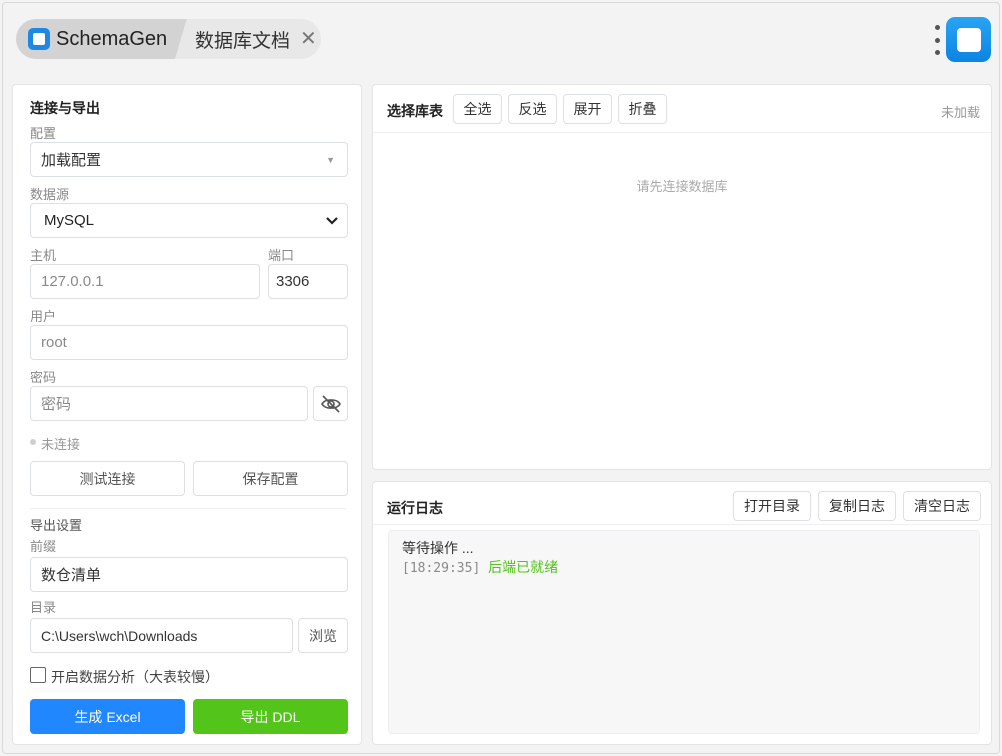 This screenshot has width=1002, height=756. Describe the element at coordinates (942, 506) in the screenshot. I see `clear-log-button: 清空日志` at that location.